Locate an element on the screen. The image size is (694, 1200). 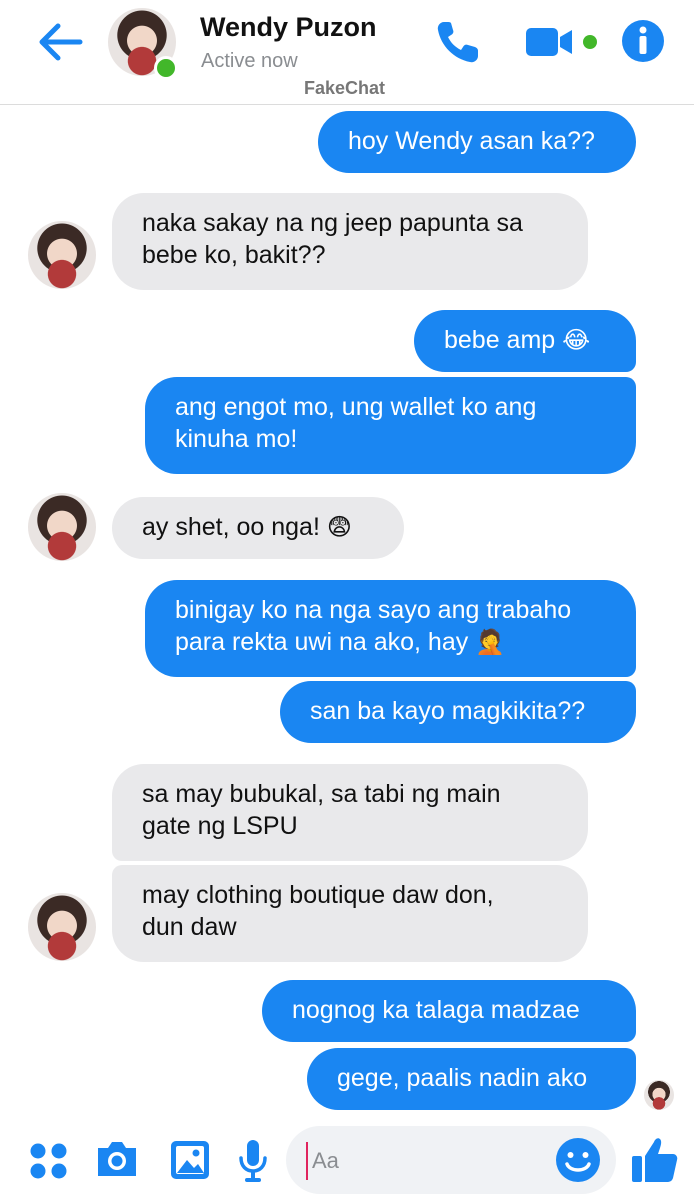
incoming-message: ay shet, oo nga! 😨 is located at coordinates (258, 528).